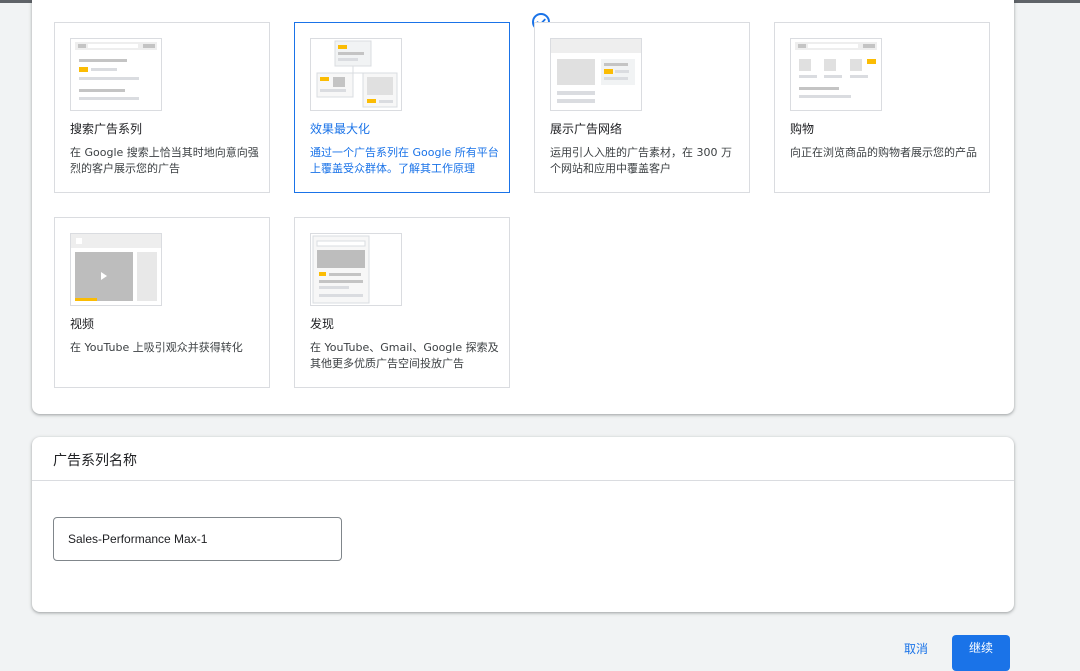  Describe the element at coordinates (356, 74) in the screenshot. I see `performance-max-thumbnail-icon` at that location.